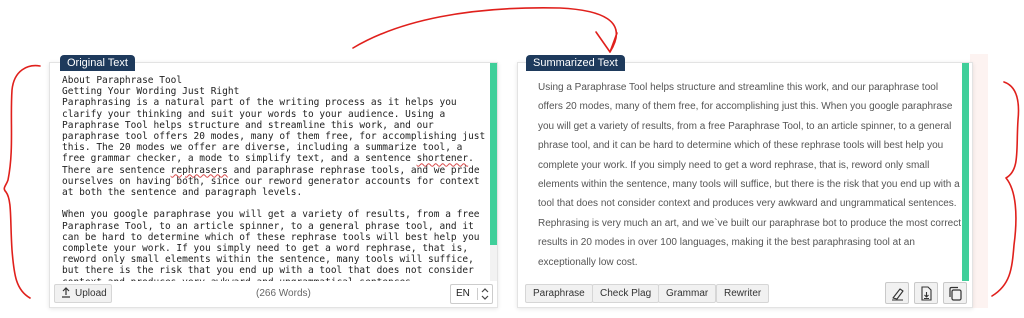 This screenshot has height=318, width=1024. Describe the element at coordinates (91, 293) in the screenshot. I see `upload-label: Upload` at that location.